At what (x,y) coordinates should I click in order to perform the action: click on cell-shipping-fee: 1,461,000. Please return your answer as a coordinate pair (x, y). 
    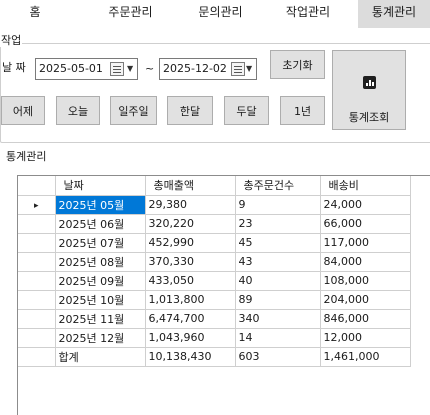
    Looking at the image, I should click on (365, 357).